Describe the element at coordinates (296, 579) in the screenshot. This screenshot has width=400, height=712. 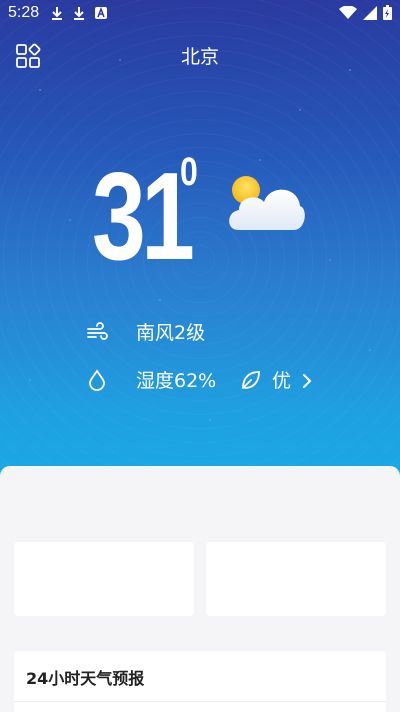
I see `info-card-right` at that location.